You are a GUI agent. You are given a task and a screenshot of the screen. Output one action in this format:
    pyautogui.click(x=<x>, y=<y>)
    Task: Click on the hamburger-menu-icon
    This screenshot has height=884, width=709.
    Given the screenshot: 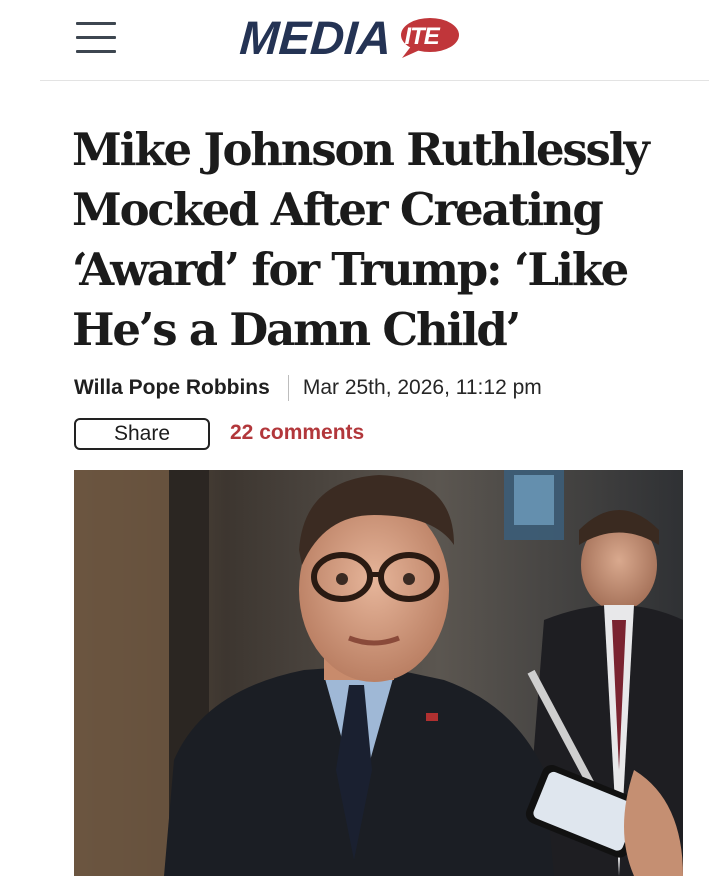 What is the action you would take?
    pyautogui.click(x=96, y=38)
    